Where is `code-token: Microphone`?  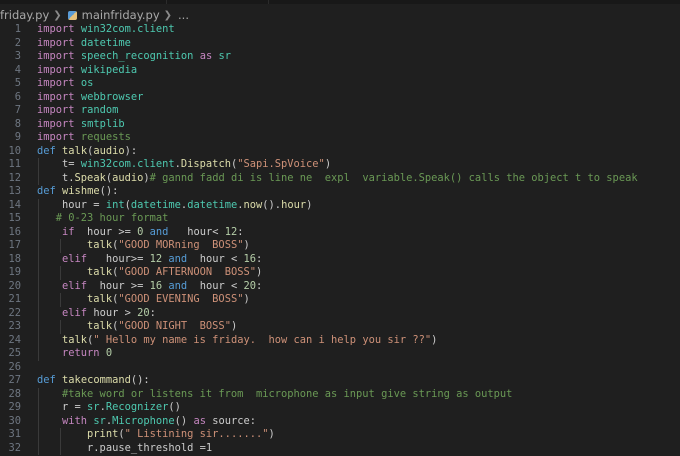 code-token: Microphone is located at coordinates (143, 420).